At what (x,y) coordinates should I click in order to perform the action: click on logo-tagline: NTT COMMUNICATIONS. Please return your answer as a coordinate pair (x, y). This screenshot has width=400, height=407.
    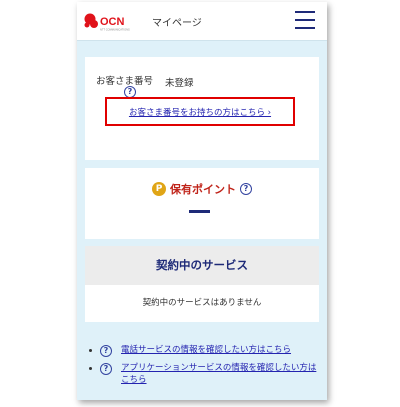
    Looking at the image, I should click on (115, 30).